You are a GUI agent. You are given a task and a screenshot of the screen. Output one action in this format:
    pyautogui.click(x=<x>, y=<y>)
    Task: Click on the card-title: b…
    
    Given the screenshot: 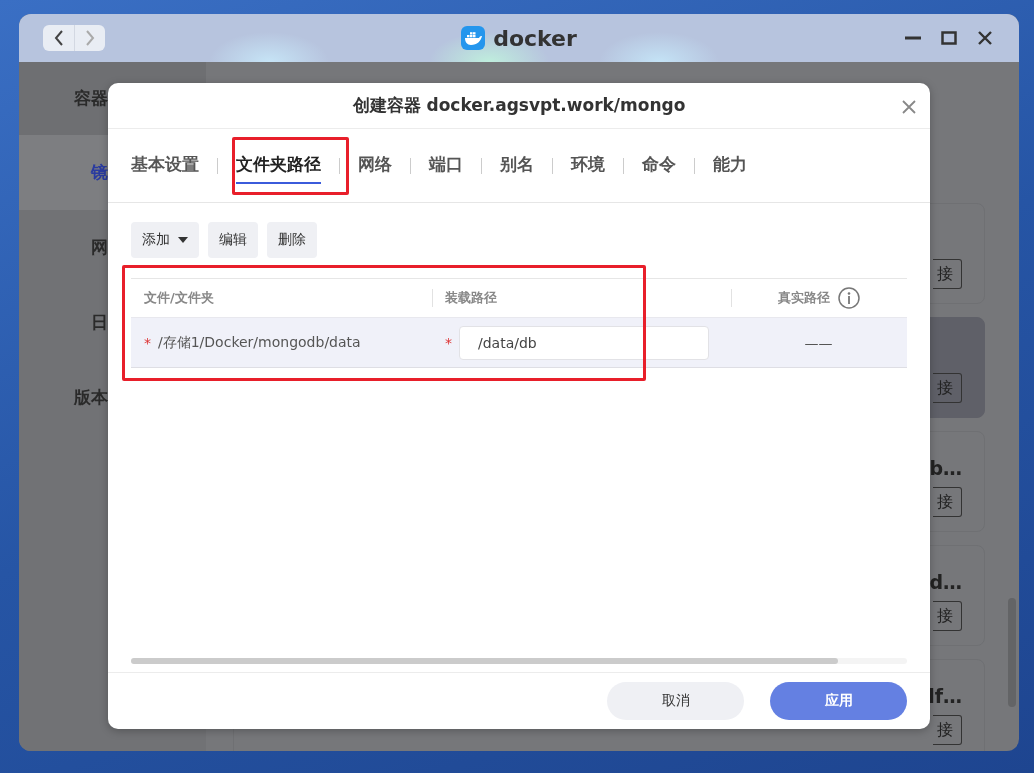 What is the action you would take?
    pyautogui.click(x=945, y=468)
    